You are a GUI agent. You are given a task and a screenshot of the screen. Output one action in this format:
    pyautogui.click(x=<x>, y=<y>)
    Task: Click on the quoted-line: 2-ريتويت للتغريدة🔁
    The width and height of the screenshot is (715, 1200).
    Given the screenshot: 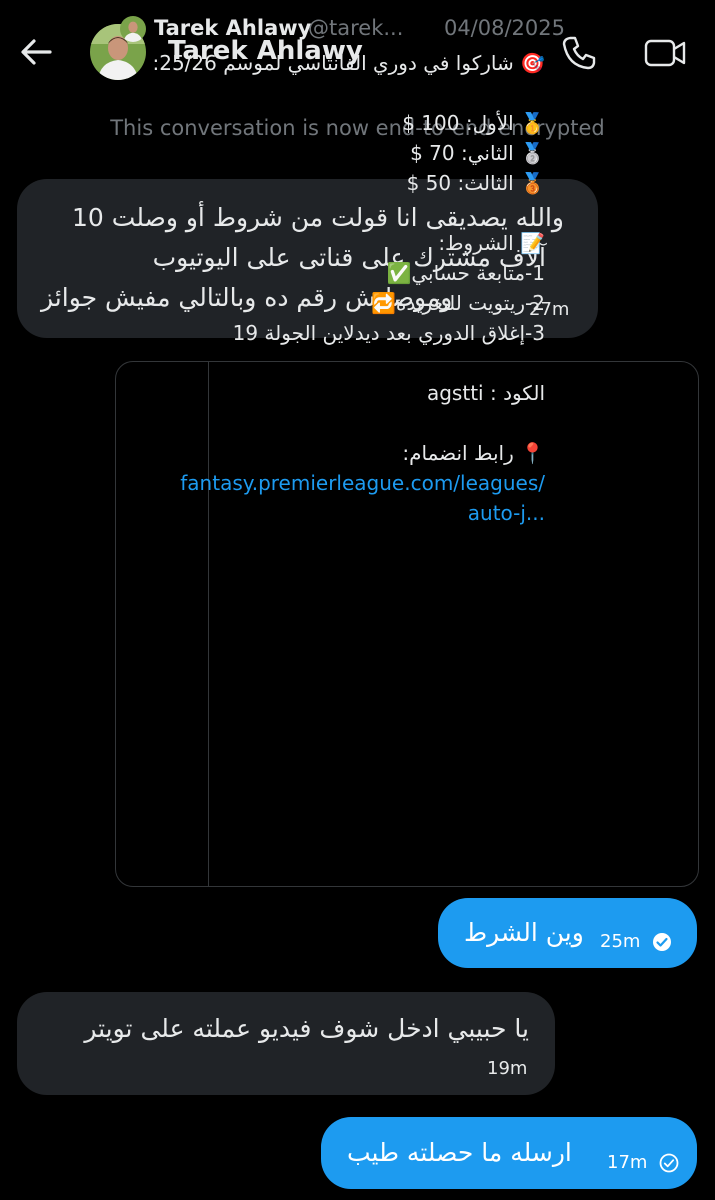 What is the action you would take?
    pyautogui.click(x=458, y=303)
    